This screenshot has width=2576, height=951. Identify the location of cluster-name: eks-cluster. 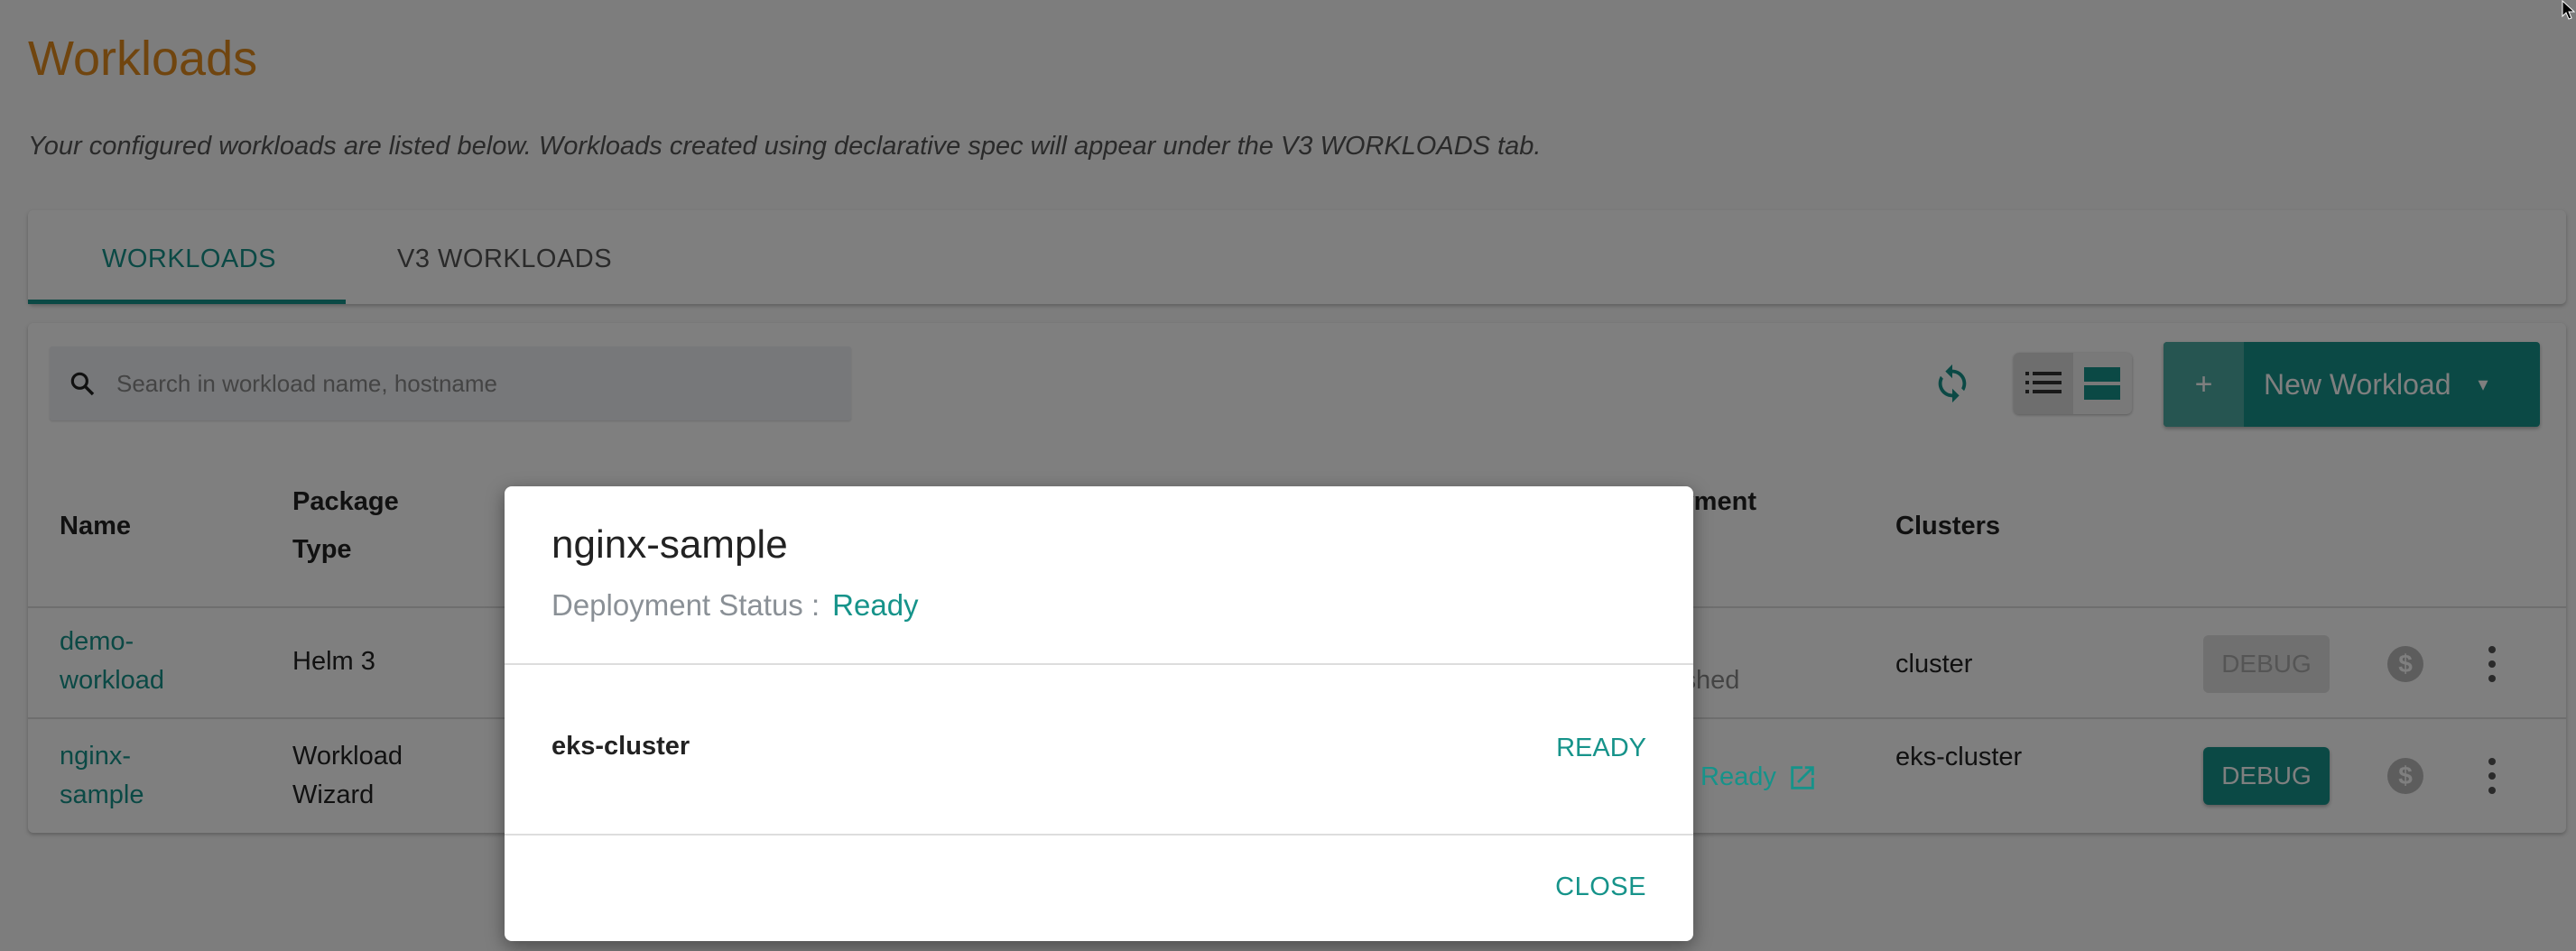
(620, 746).